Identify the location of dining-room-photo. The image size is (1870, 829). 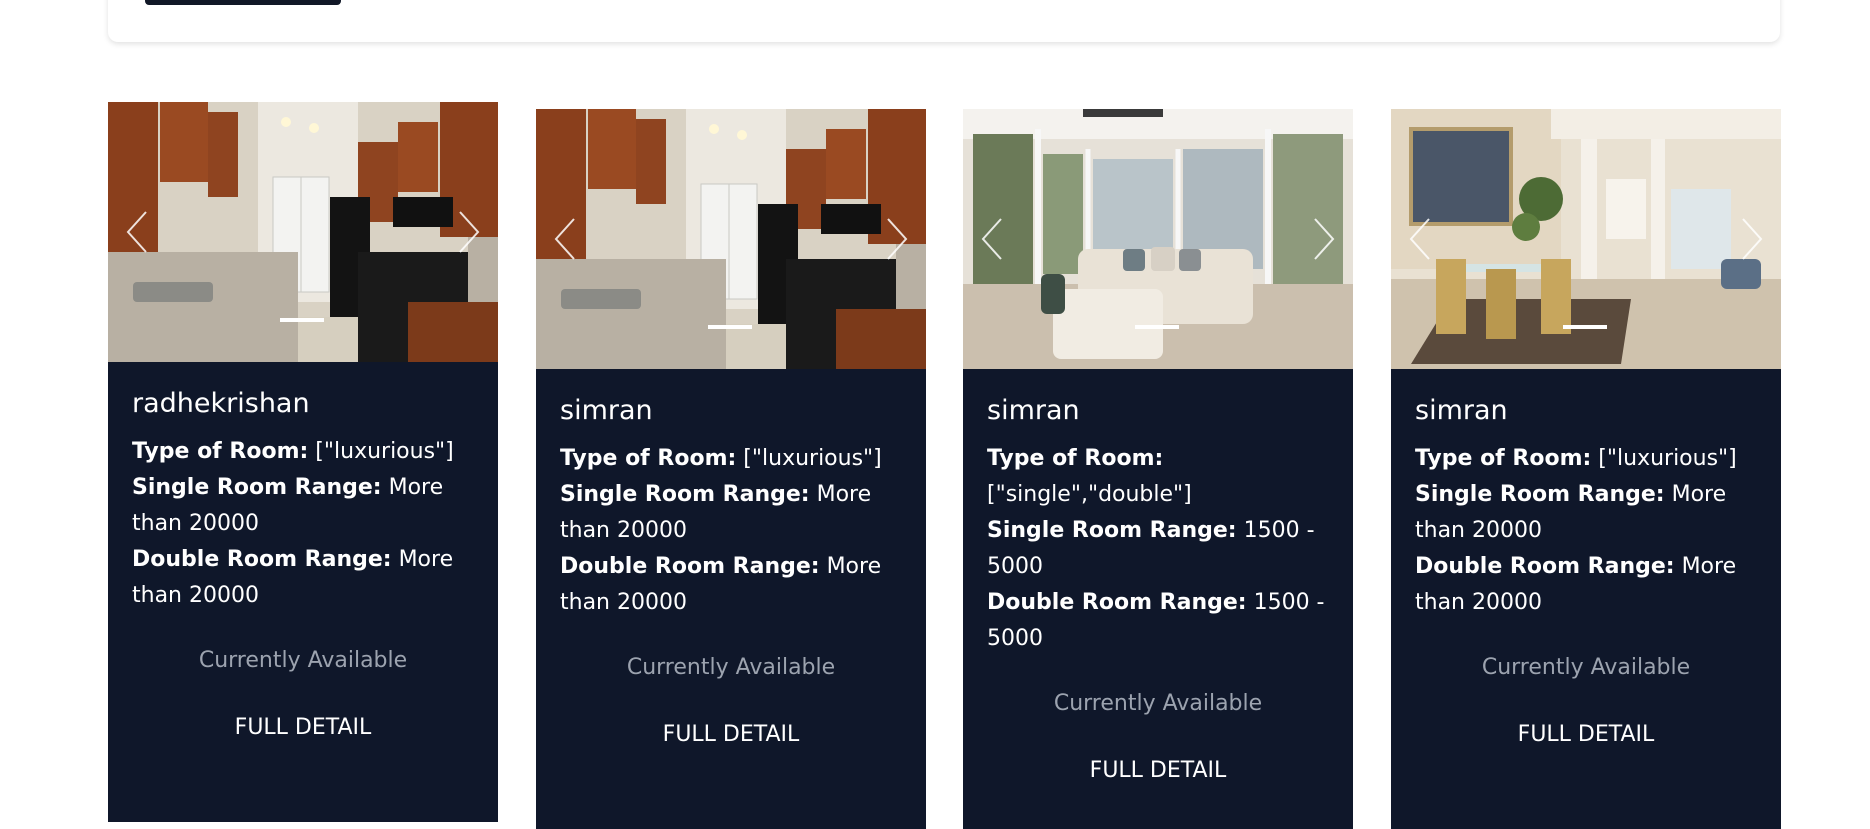
(1586, 239).